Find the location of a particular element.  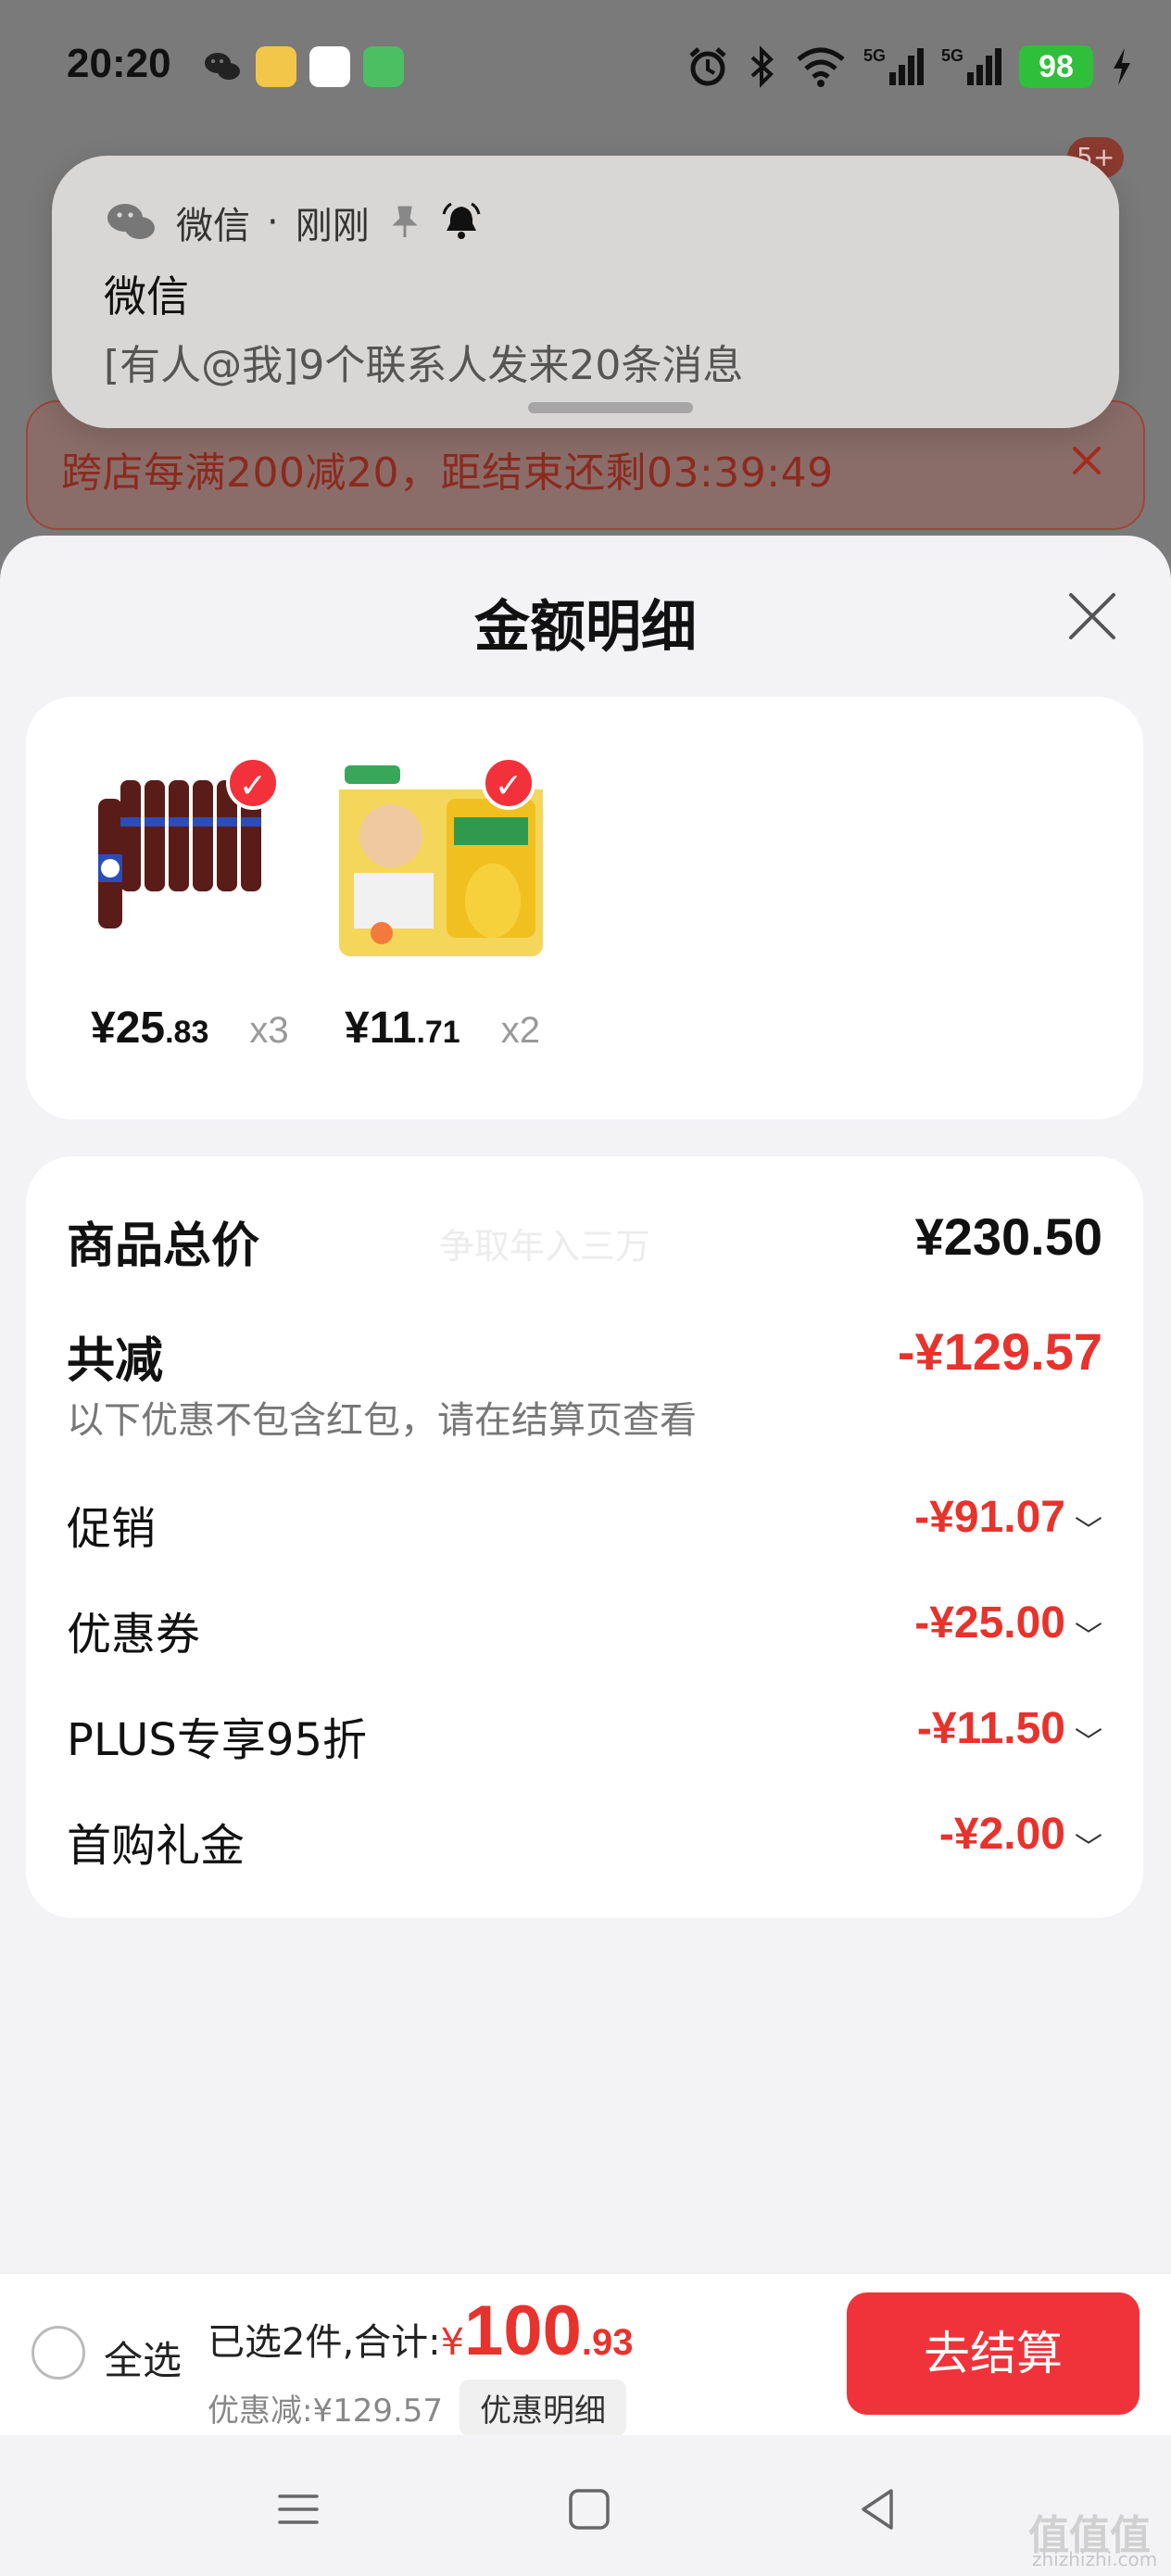

promo-banner-text: 跨店每满200减20，距结束还剩03:39:49 is located at coordinates (448, 473).